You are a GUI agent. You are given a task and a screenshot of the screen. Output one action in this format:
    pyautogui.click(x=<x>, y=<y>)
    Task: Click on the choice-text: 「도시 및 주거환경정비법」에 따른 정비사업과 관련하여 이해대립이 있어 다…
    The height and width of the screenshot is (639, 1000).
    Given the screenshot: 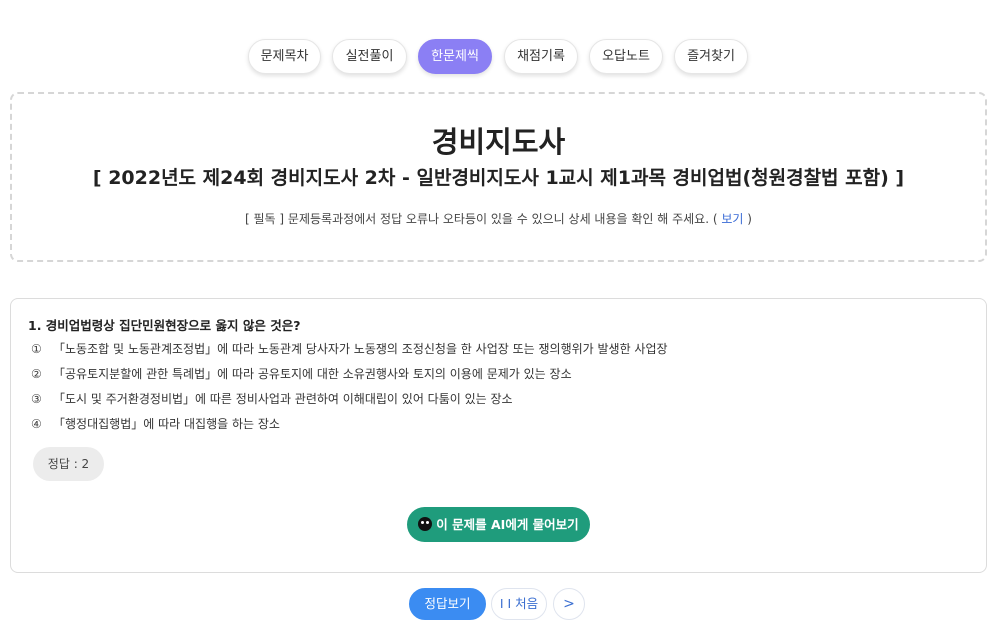 What is the action you would take?
    pyautogui.click(x=283, y=399)
    